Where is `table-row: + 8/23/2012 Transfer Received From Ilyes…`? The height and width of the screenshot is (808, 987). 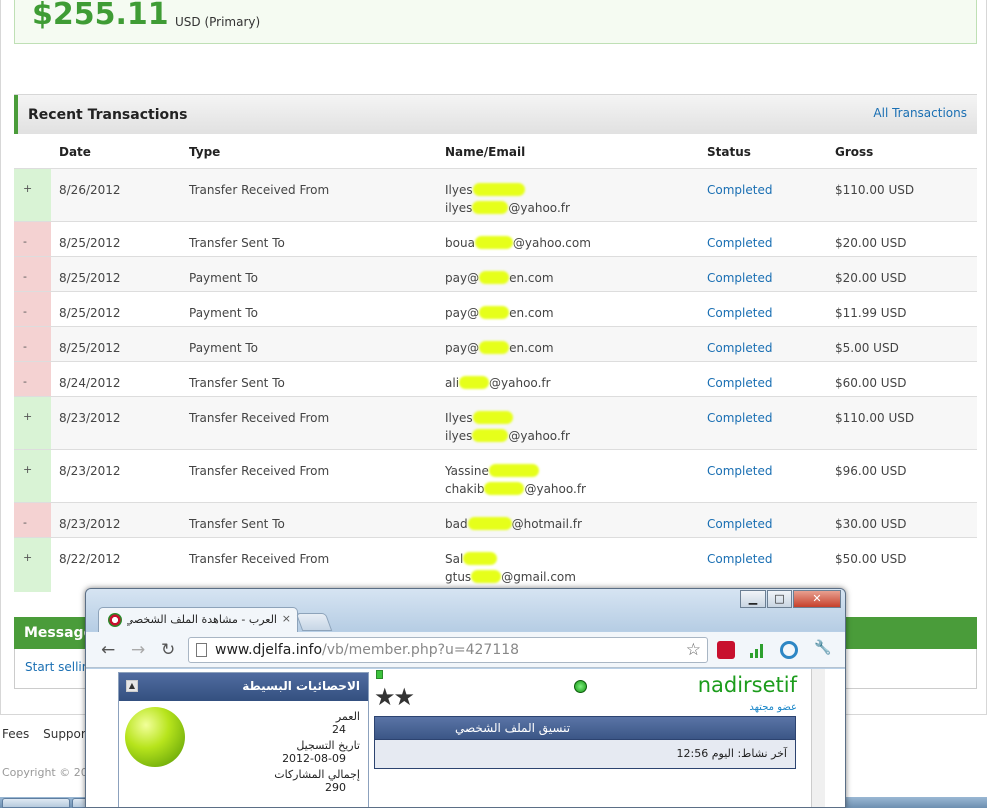 table-row: + 8/23/2012 Transfer Received From Ilyes… is located at coordinates (495, 423).